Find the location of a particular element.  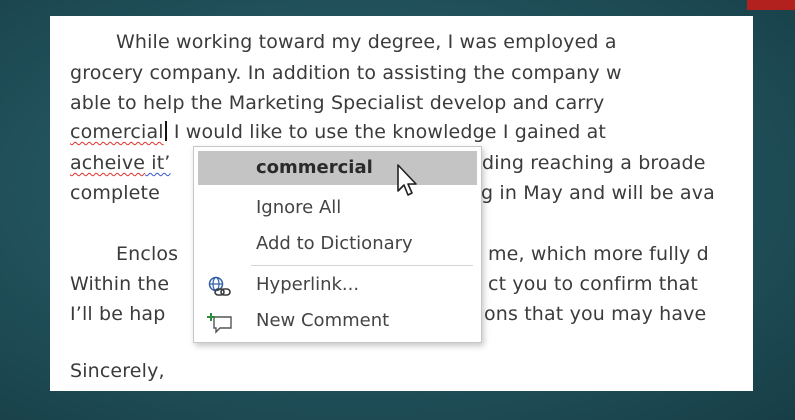

new-comment-icon is located at coordinates (220, 323).